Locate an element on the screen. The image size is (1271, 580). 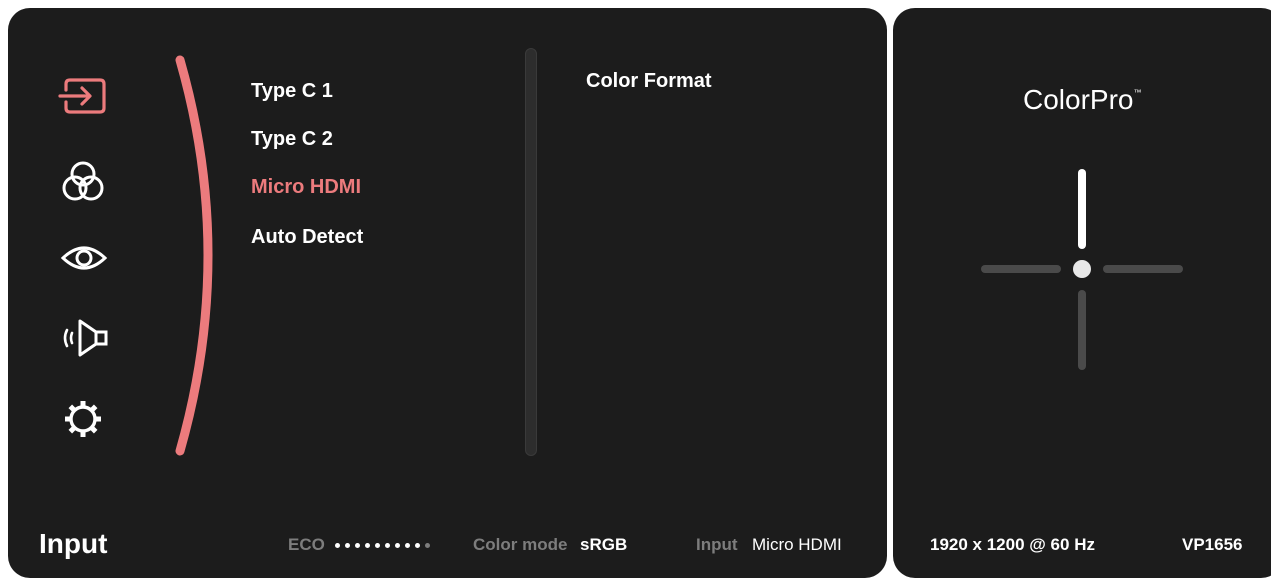
eco-level-indicator is located at coordinates (382, 545).